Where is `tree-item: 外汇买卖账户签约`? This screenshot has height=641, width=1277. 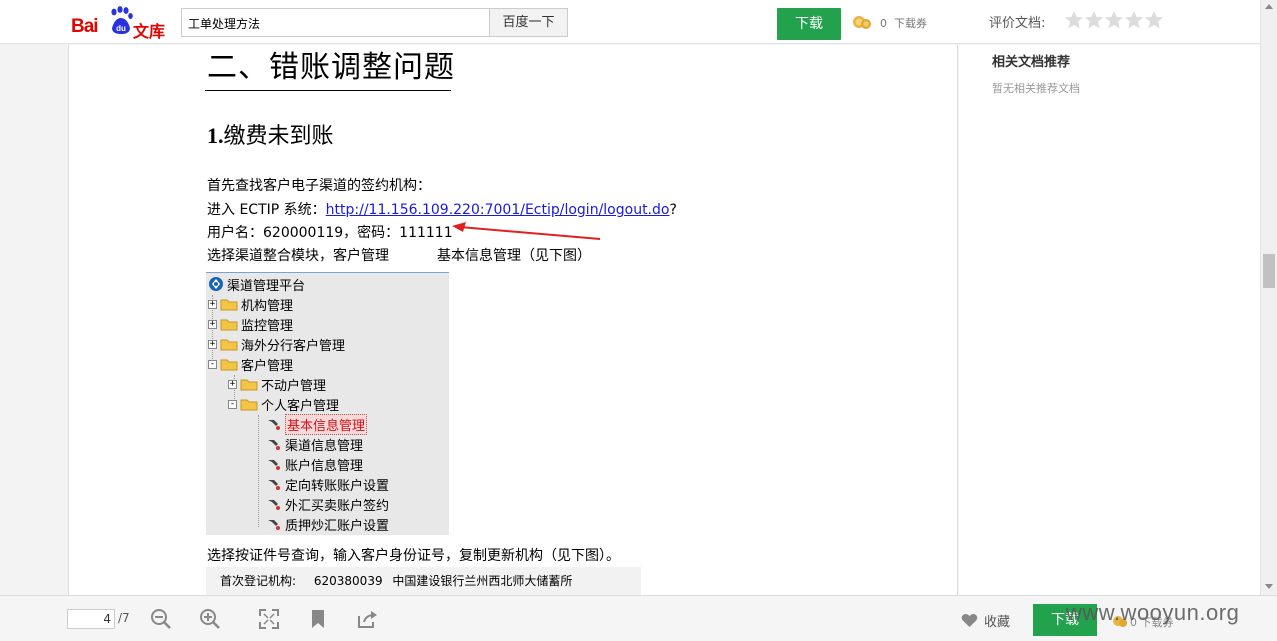 tree-item: 外汇买卖账户签约 is located at coordinates (327, 504).